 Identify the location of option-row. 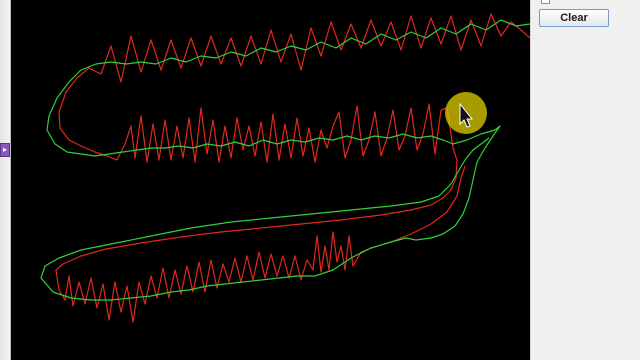
(547, 2).